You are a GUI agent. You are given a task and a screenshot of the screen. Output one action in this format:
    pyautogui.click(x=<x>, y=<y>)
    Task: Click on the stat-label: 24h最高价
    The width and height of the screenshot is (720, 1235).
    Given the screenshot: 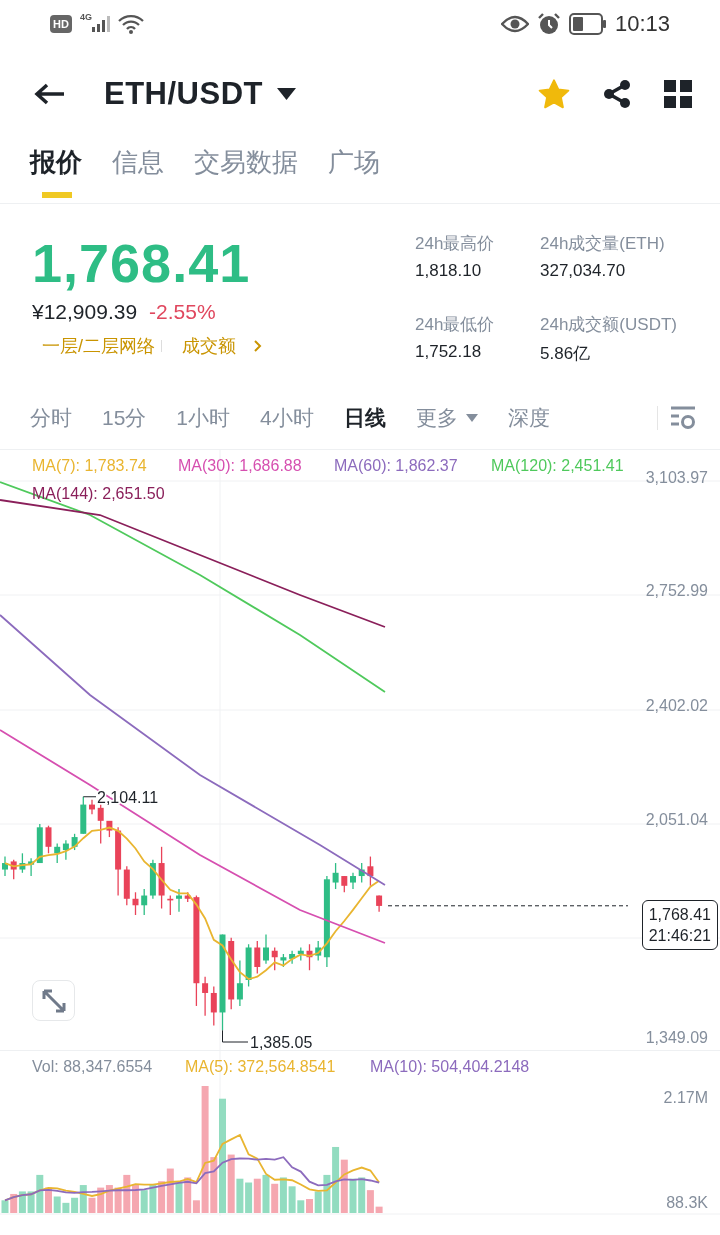 What is the action you would take?
    pyautogui.click(x=455, y=244)
    